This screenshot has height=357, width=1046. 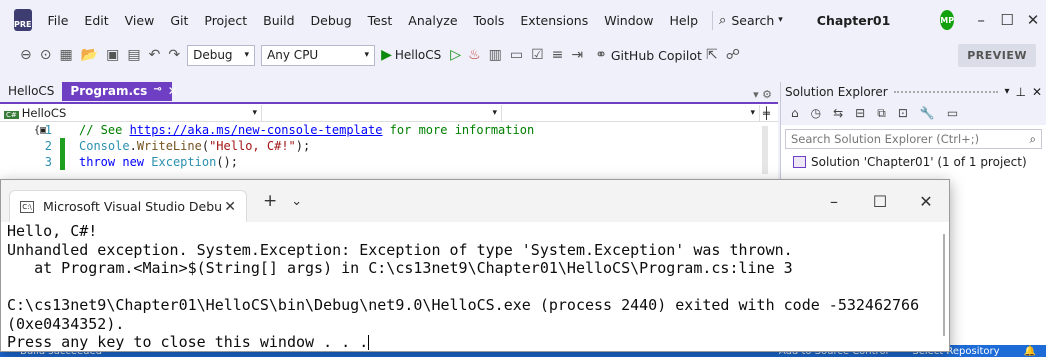 I want to click on home-icon: ⌂, so click(x=795, y=113).